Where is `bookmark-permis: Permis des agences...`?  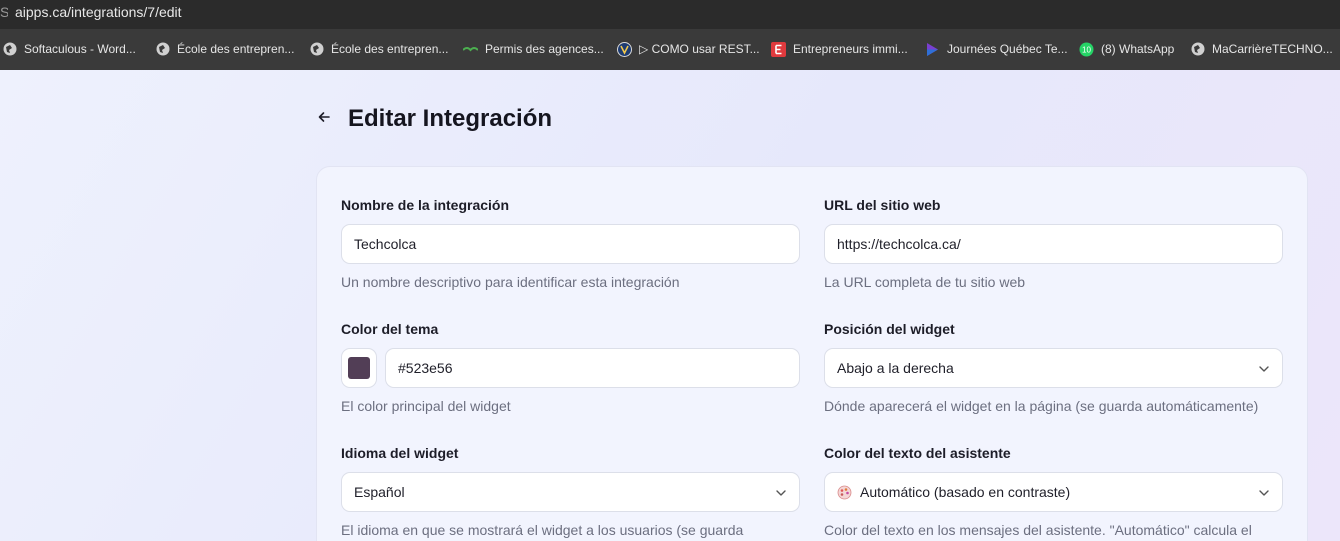 bookmark-permis: Permis des agences... is located at coordinates (533, 49).